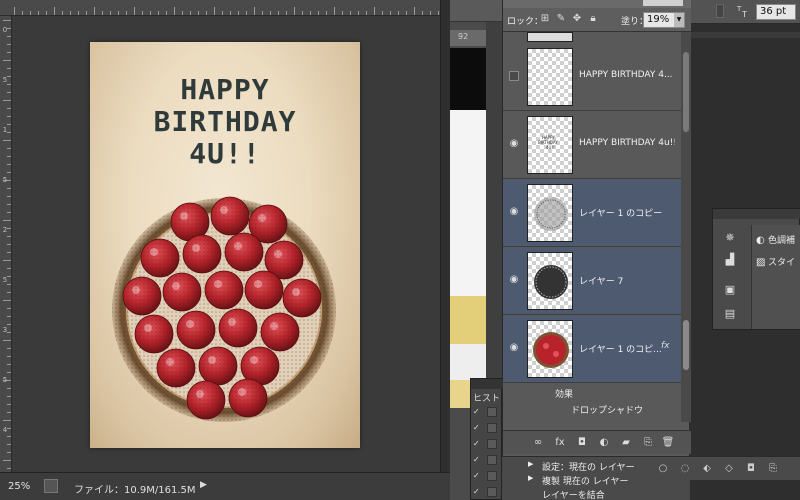 Image resolution: width=800 pixels, height=500 pixels. What do you see at coordinates (775, 261) in the screenshot?
I see `styles-item: ▨ スタイ` at bounding box center [775, 261].